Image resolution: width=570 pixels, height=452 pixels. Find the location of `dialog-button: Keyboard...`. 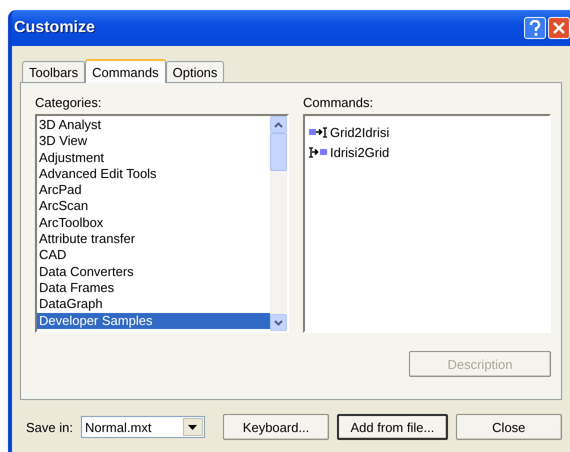

dialog-button: Keyboard... is located at coordinates (276, 427).